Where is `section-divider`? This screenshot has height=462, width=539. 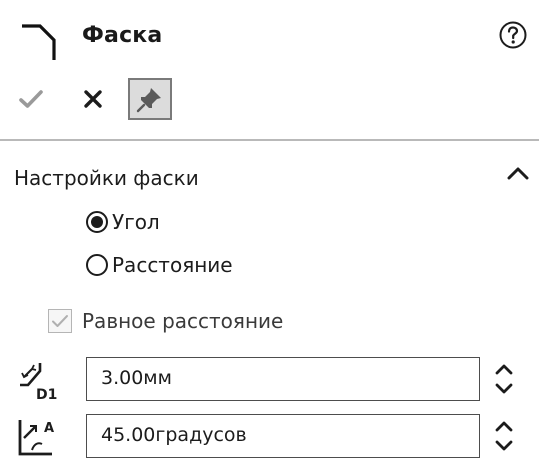 section-divider is located at coordinates (269, 140).